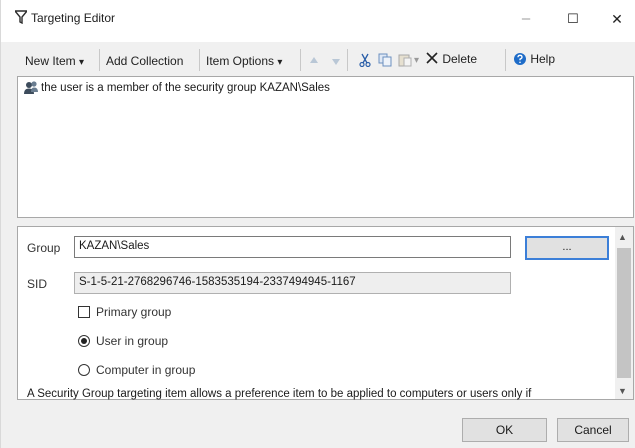 The width and height of the screenshot is (635, 448). Describe the element at coordinates (573, 19) in the screenshot. I see `maximize-button: ☐` at that location.